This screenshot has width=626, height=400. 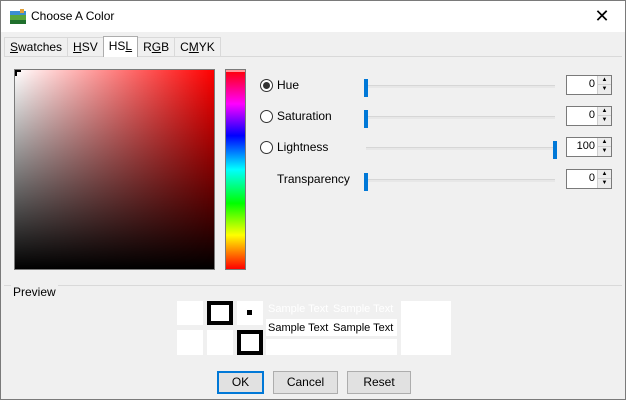 I want to click on reset-button: Reset, so click(x=379, y=382).